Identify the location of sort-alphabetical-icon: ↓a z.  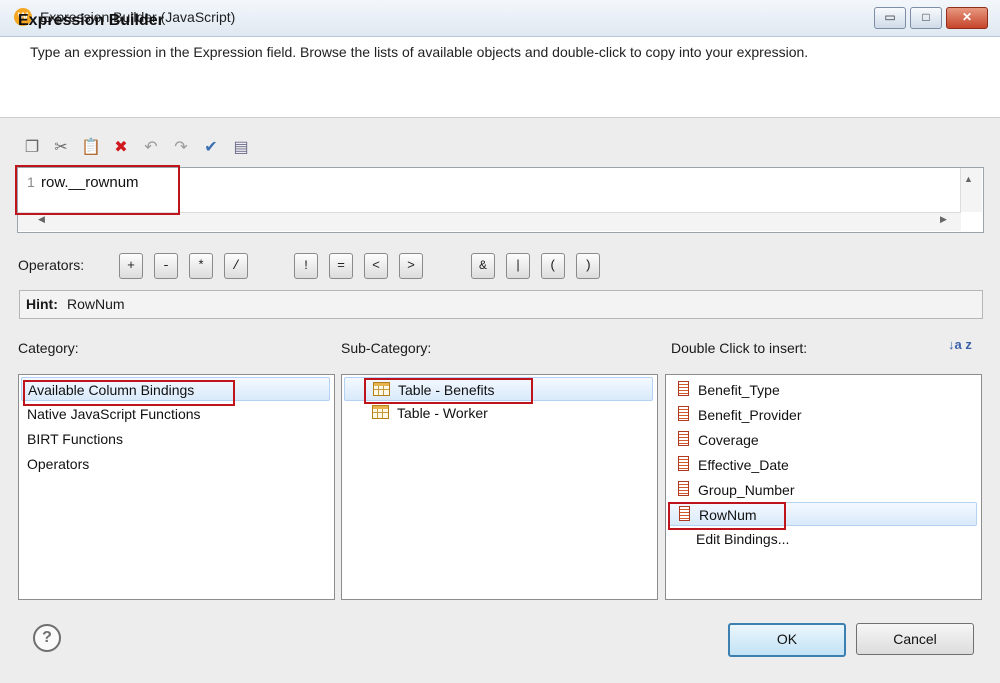
(960, 344).